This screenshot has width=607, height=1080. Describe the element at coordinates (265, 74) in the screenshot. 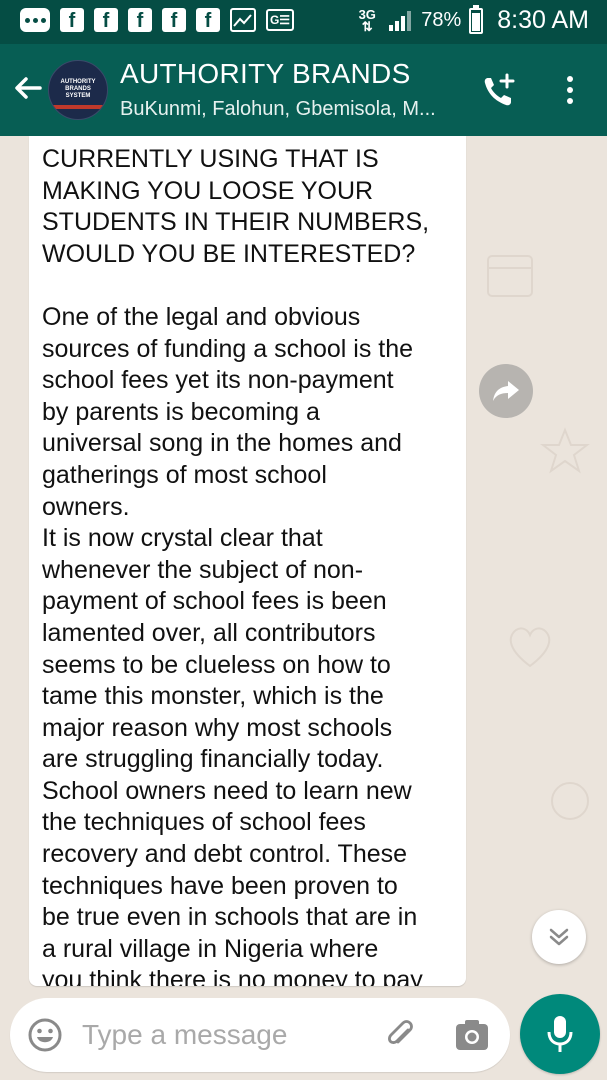

I see `group-title: AUTHORITY BRANDS` at that location.